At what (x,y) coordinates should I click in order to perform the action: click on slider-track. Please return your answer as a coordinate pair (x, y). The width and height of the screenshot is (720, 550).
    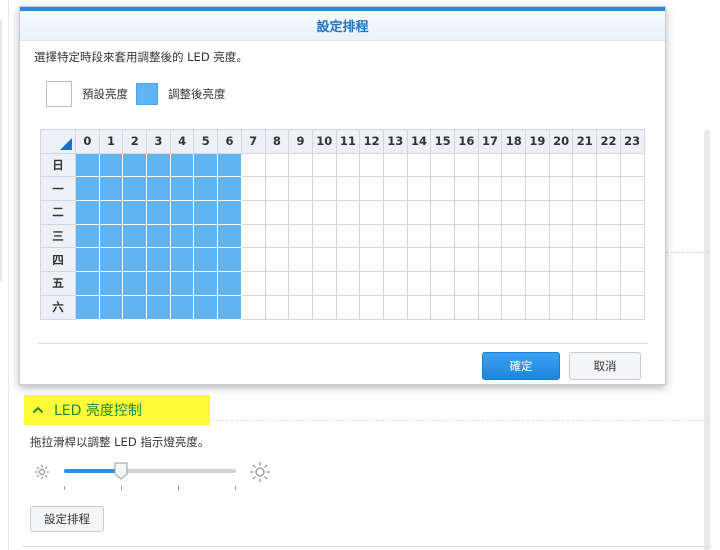
    Looking at the image, I should click on (150, 471).